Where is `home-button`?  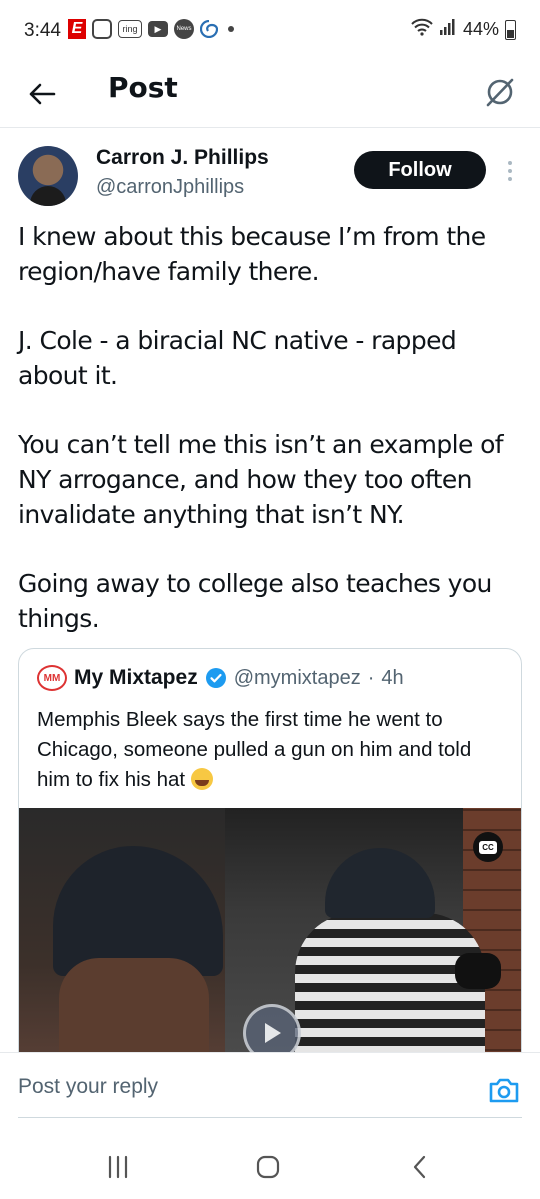 home-button is located at coordinates (268, 1167).